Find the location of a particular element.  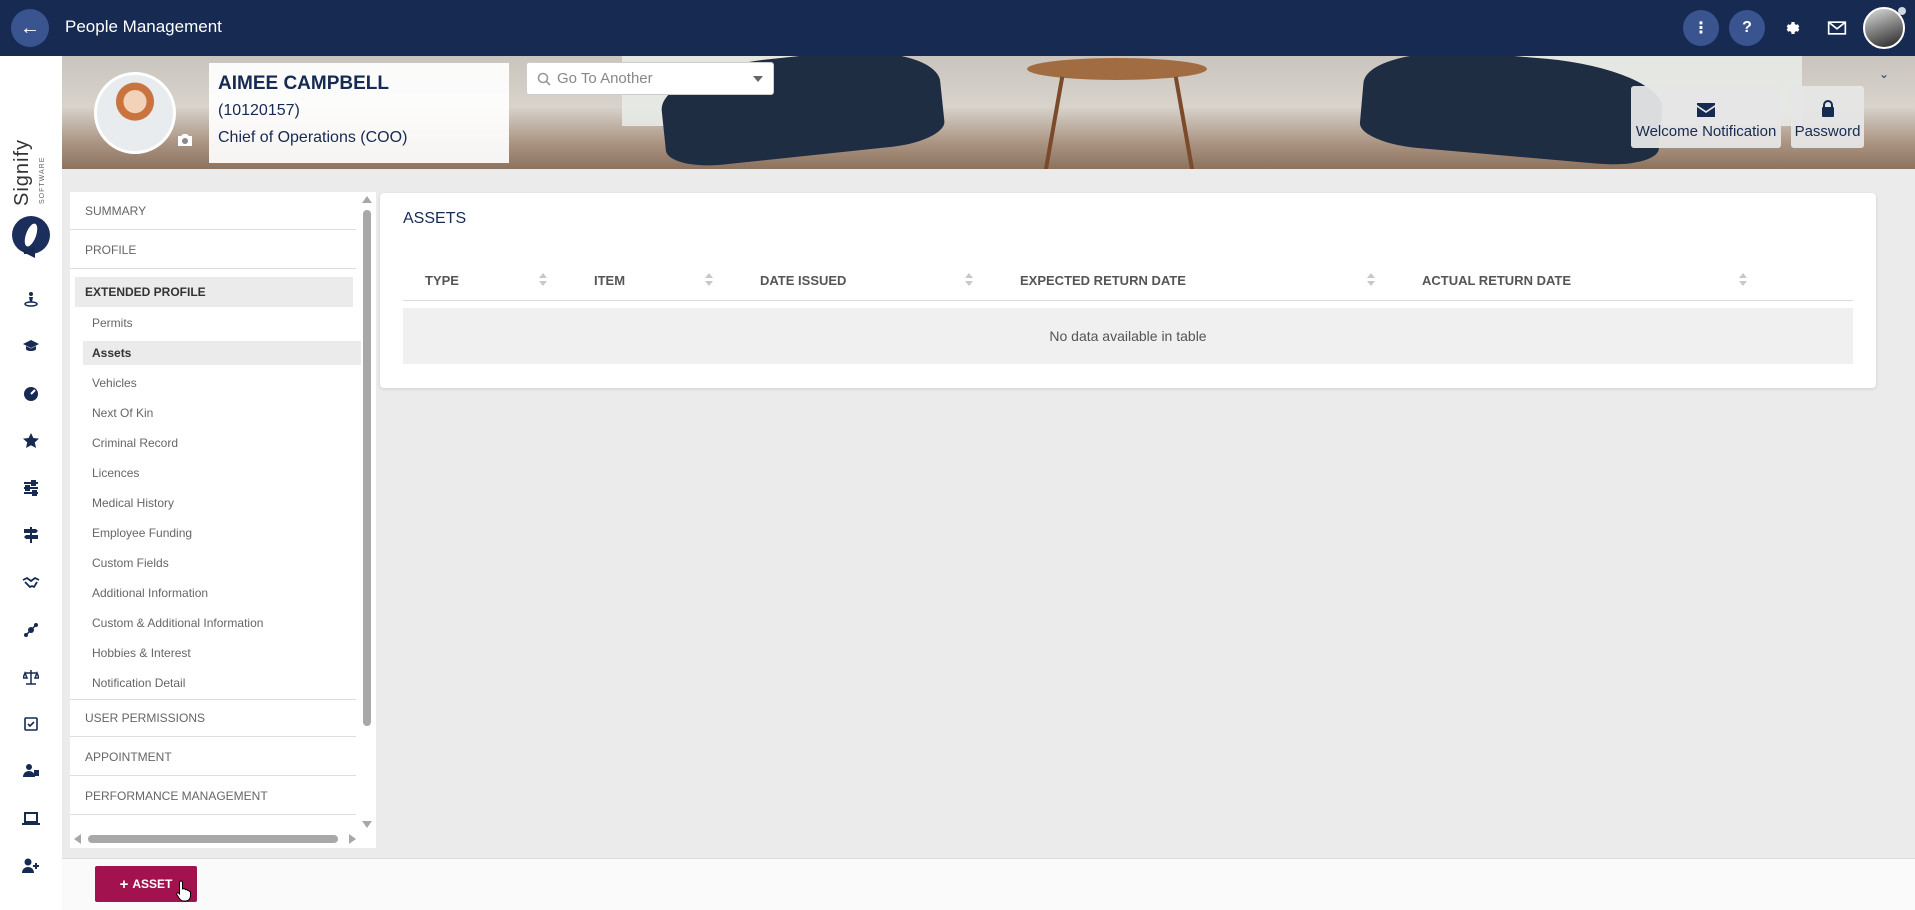

scroll-right-arrow-icon is located at coordinates (352, 839).